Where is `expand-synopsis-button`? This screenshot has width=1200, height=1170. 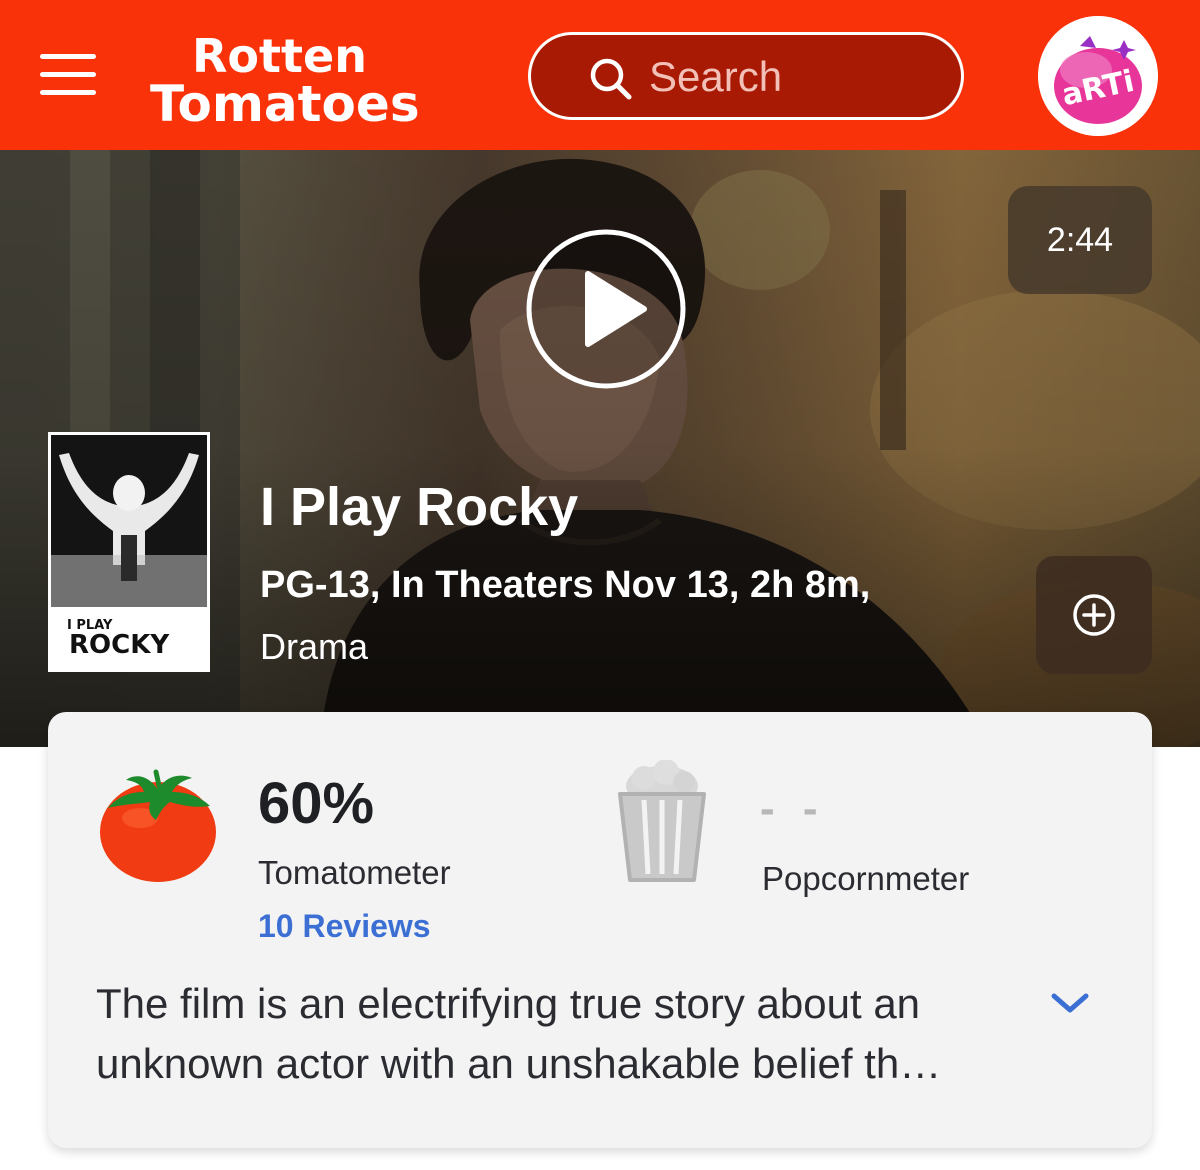
expand-synopsis-button is located at coordinates (1070, 1003).